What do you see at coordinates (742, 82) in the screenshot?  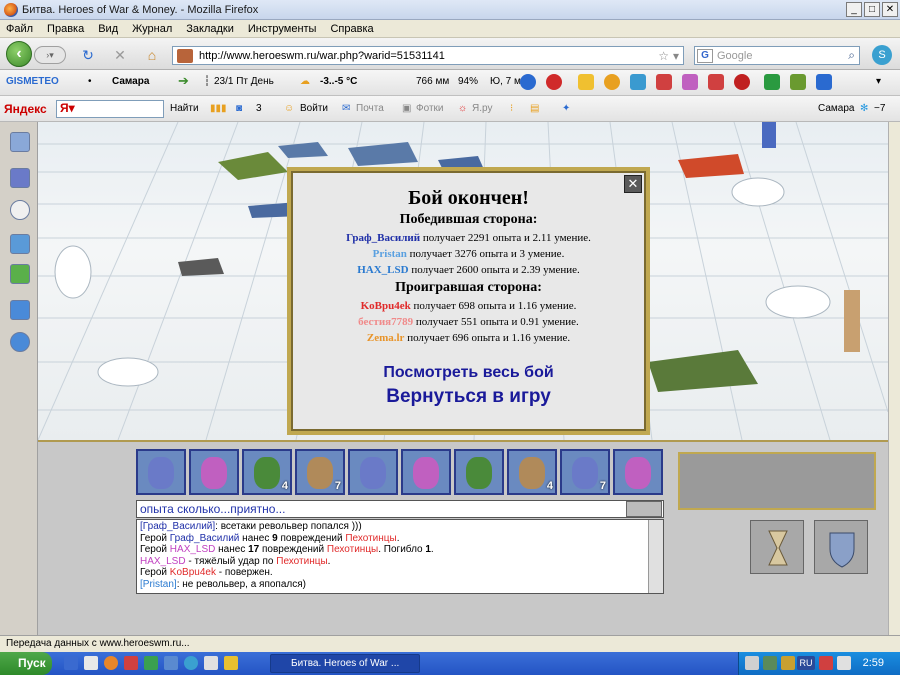 I see `alert-icon` at bounding box center [742, 82].